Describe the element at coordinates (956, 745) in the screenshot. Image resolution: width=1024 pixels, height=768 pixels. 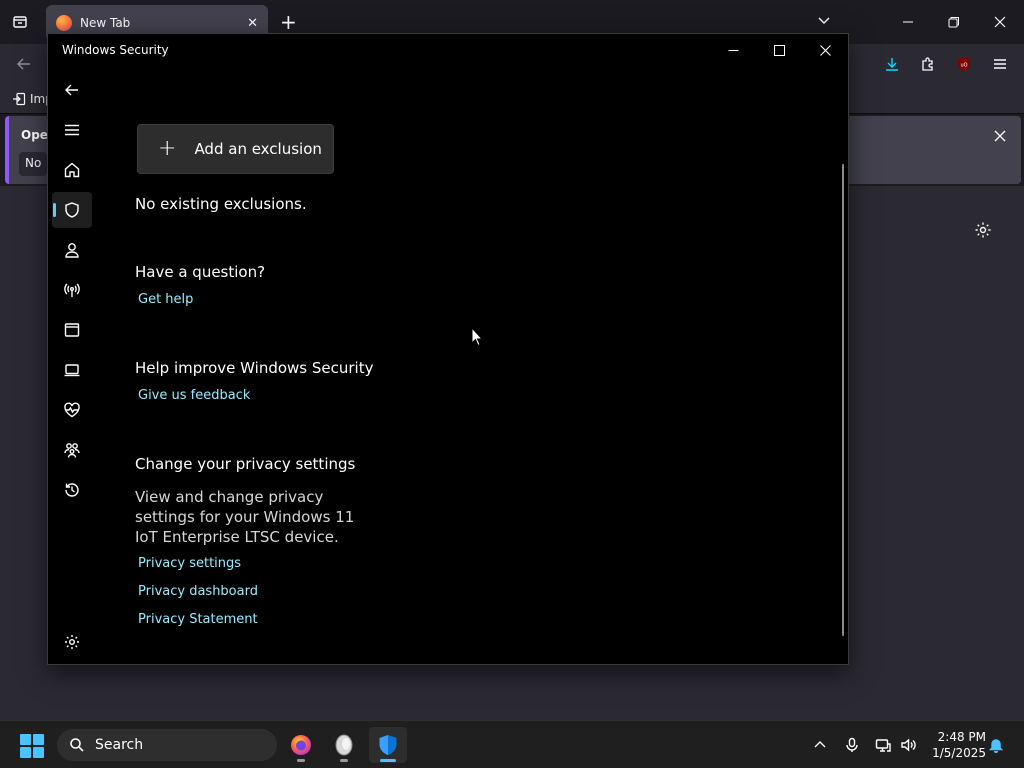
I see `clock: 2:48 PM 1/5/2025` at that location.